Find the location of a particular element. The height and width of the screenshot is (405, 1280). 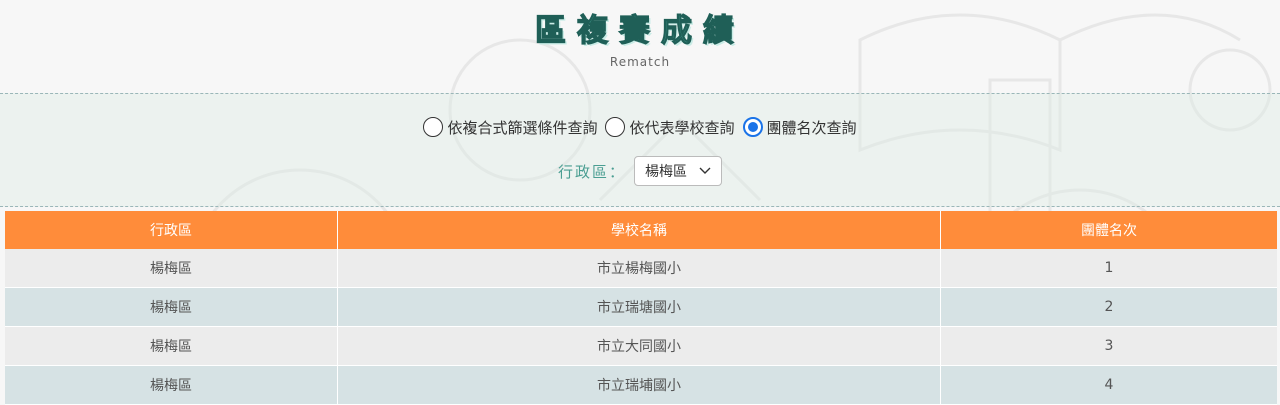

district-filter: 行政區： 楊梅區 is located at coordinates (640, 171).